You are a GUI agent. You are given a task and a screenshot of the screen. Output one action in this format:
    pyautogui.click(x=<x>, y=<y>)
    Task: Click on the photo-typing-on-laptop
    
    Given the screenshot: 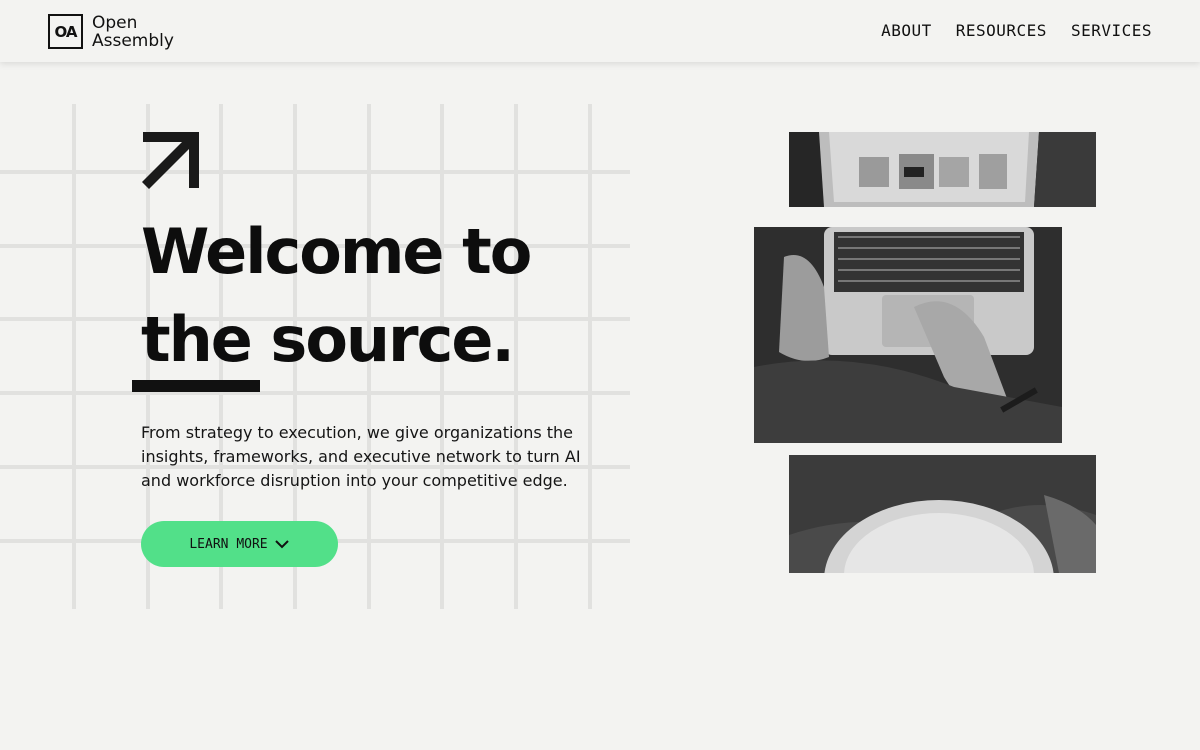 What is the action you would take?
    pyautogui.click(x=908, y=335)
    